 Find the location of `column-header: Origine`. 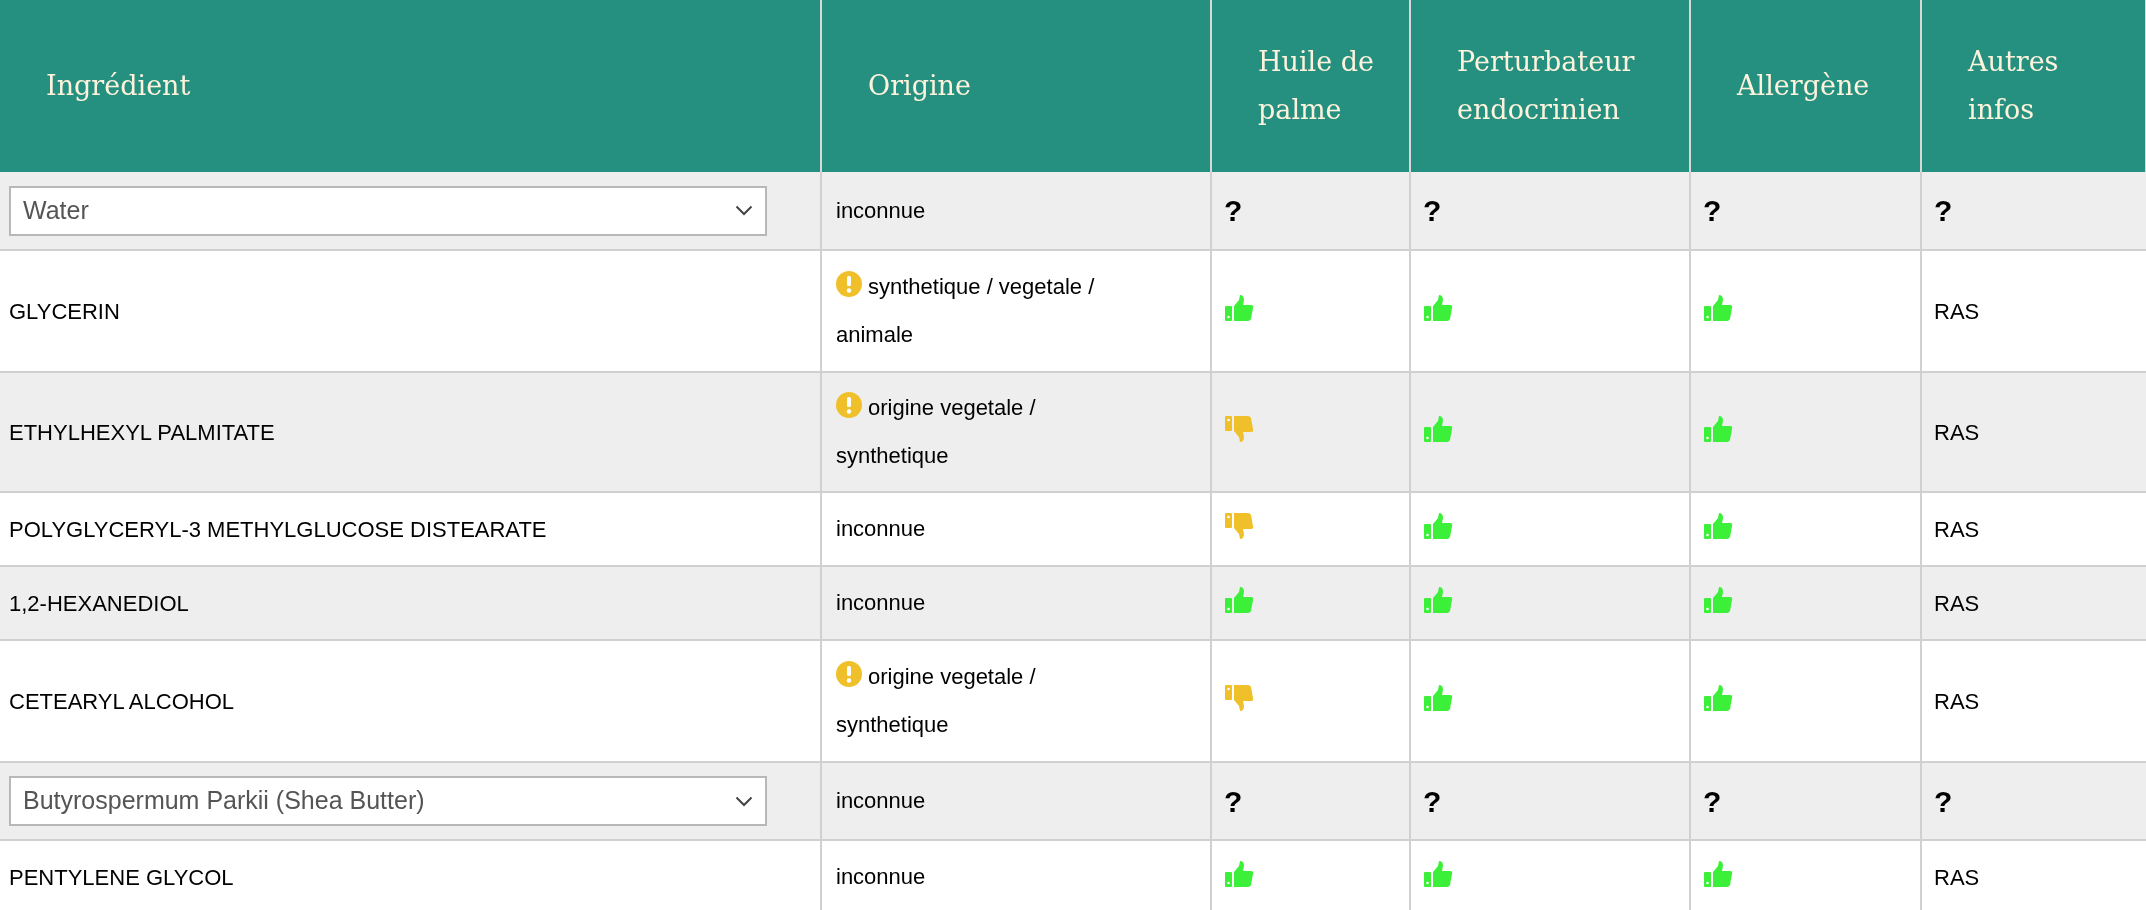

column-header: Origine is located at coordinates (920, 86).